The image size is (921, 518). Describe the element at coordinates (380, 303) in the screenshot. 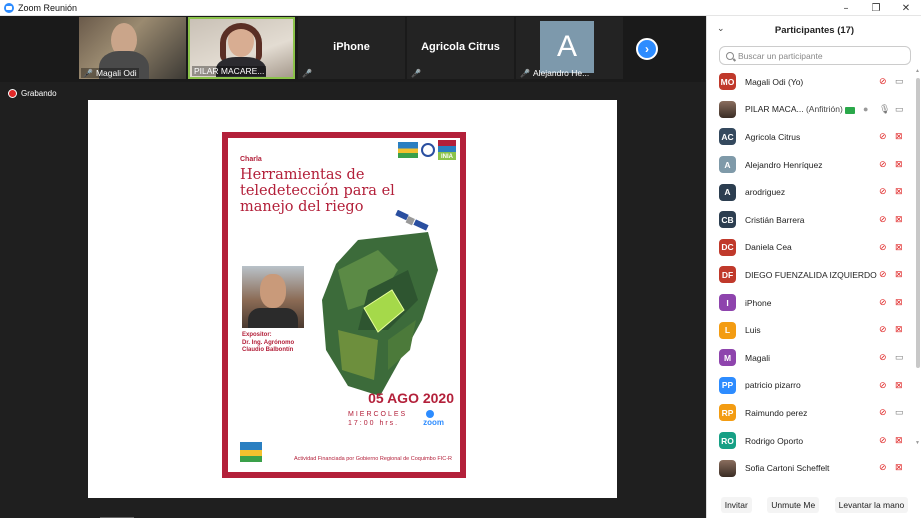

I see `satellite-map-image` at that location.